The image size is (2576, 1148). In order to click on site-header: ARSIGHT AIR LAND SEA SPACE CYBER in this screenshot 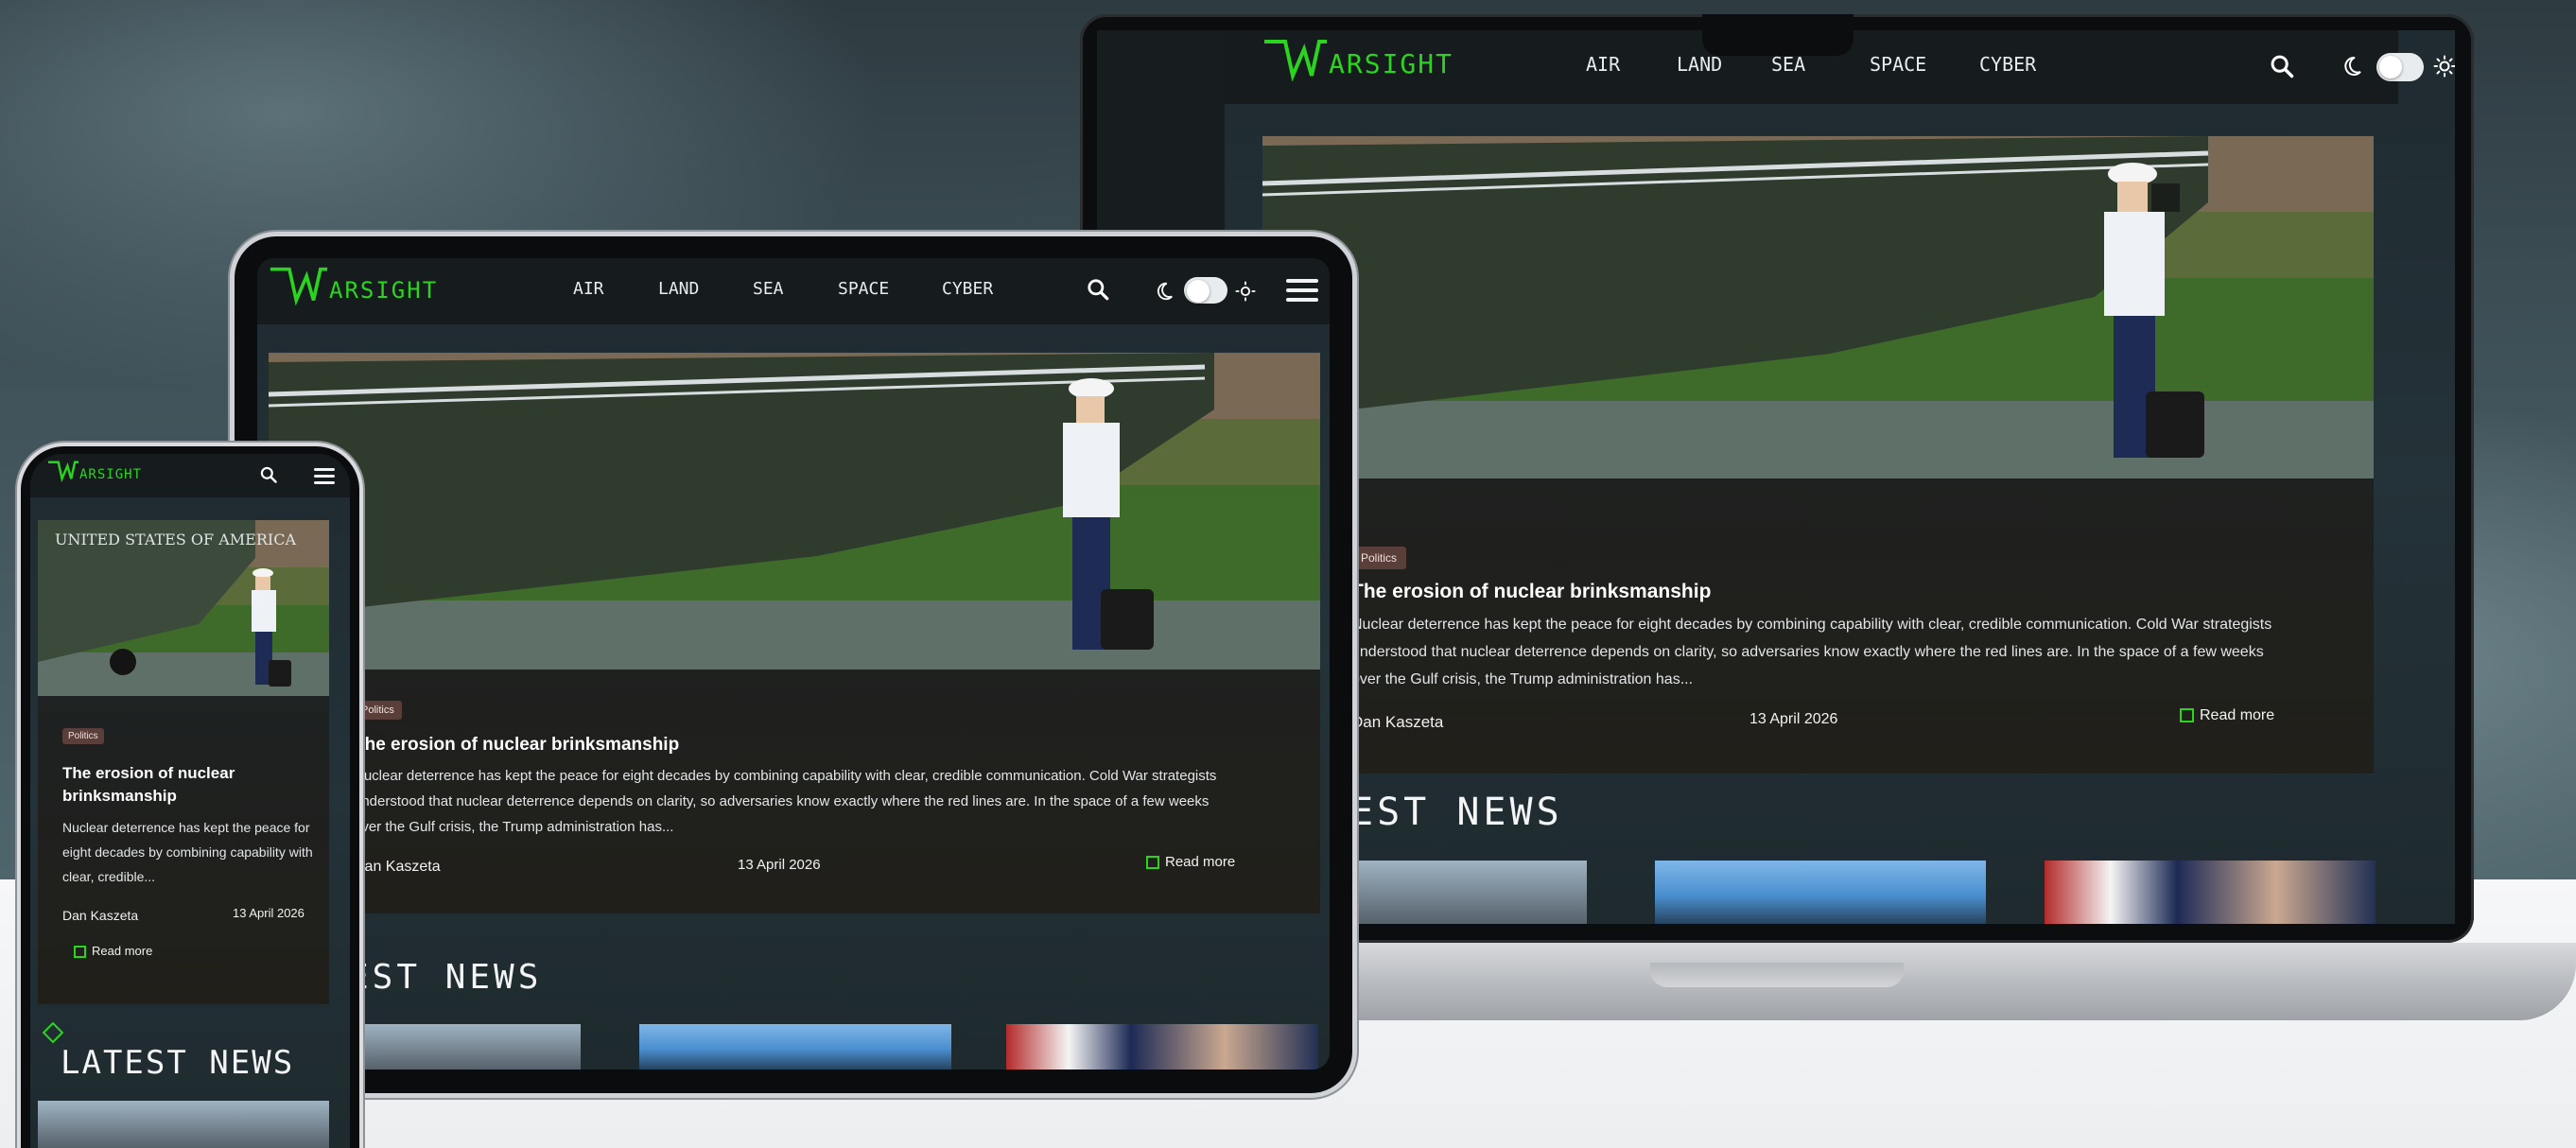, I will do `click(793, 291)`.